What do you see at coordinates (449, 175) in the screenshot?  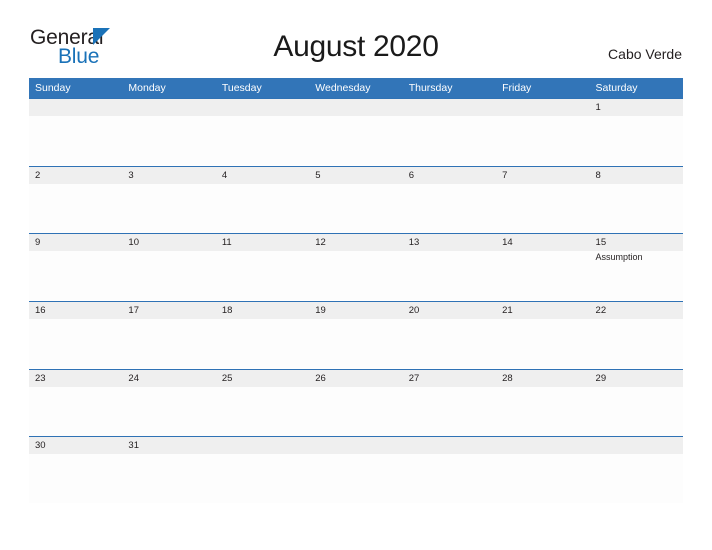 I see `day-cell: 6` at bounding box center [449, 175].